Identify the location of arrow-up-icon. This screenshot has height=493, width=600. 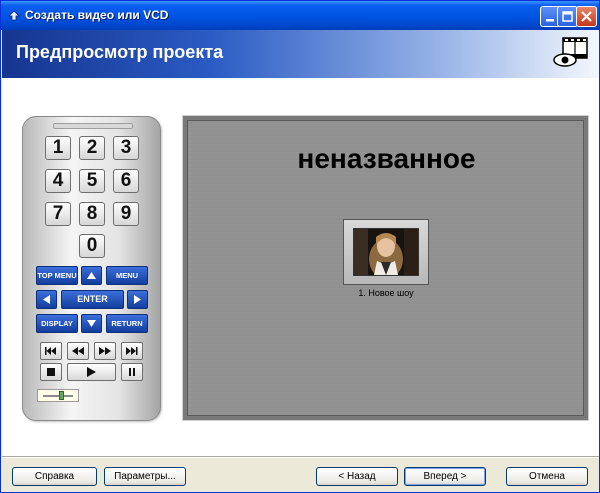
(91, 275).